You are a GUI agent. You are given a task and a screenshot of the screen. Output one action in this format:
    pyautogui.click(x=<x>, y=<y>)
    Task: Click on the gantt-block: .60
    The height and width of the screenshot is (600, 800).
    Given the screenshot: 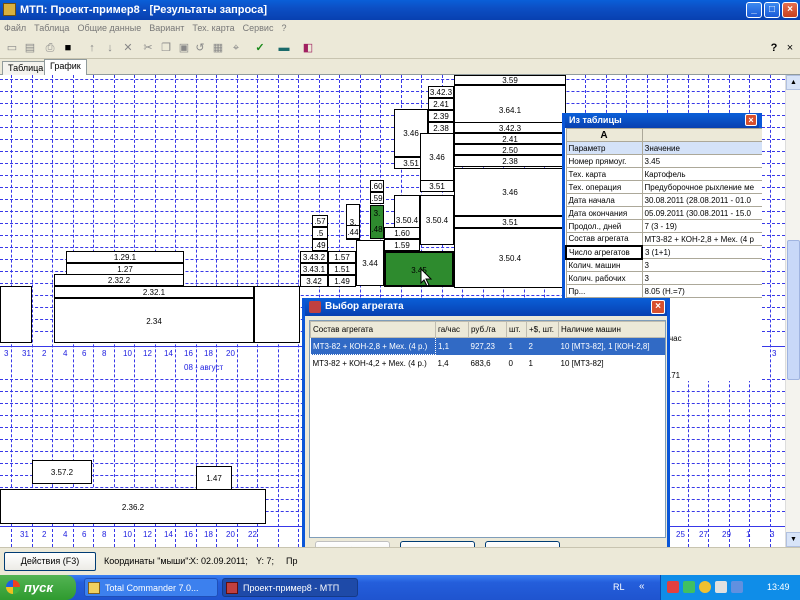 What is the action you would take?
    pyautogui.click(x=377, y=186)
    